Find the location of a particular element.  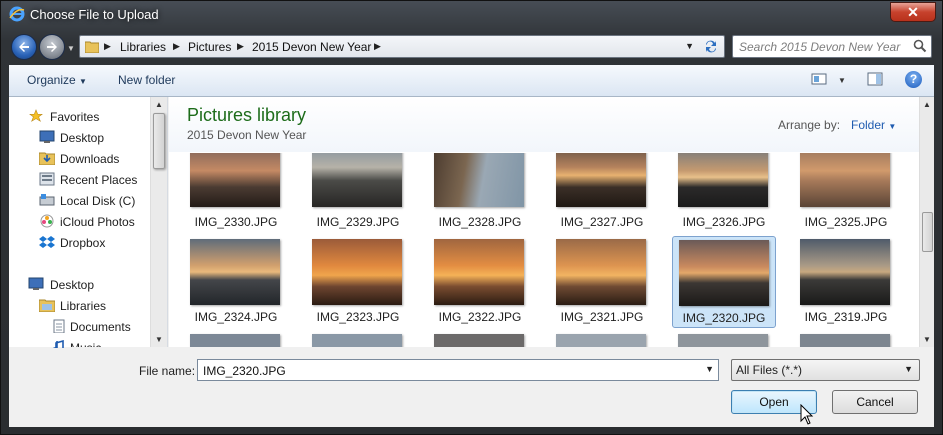

sidebar-item-documents: Documents is located at coordinates (100, 327).